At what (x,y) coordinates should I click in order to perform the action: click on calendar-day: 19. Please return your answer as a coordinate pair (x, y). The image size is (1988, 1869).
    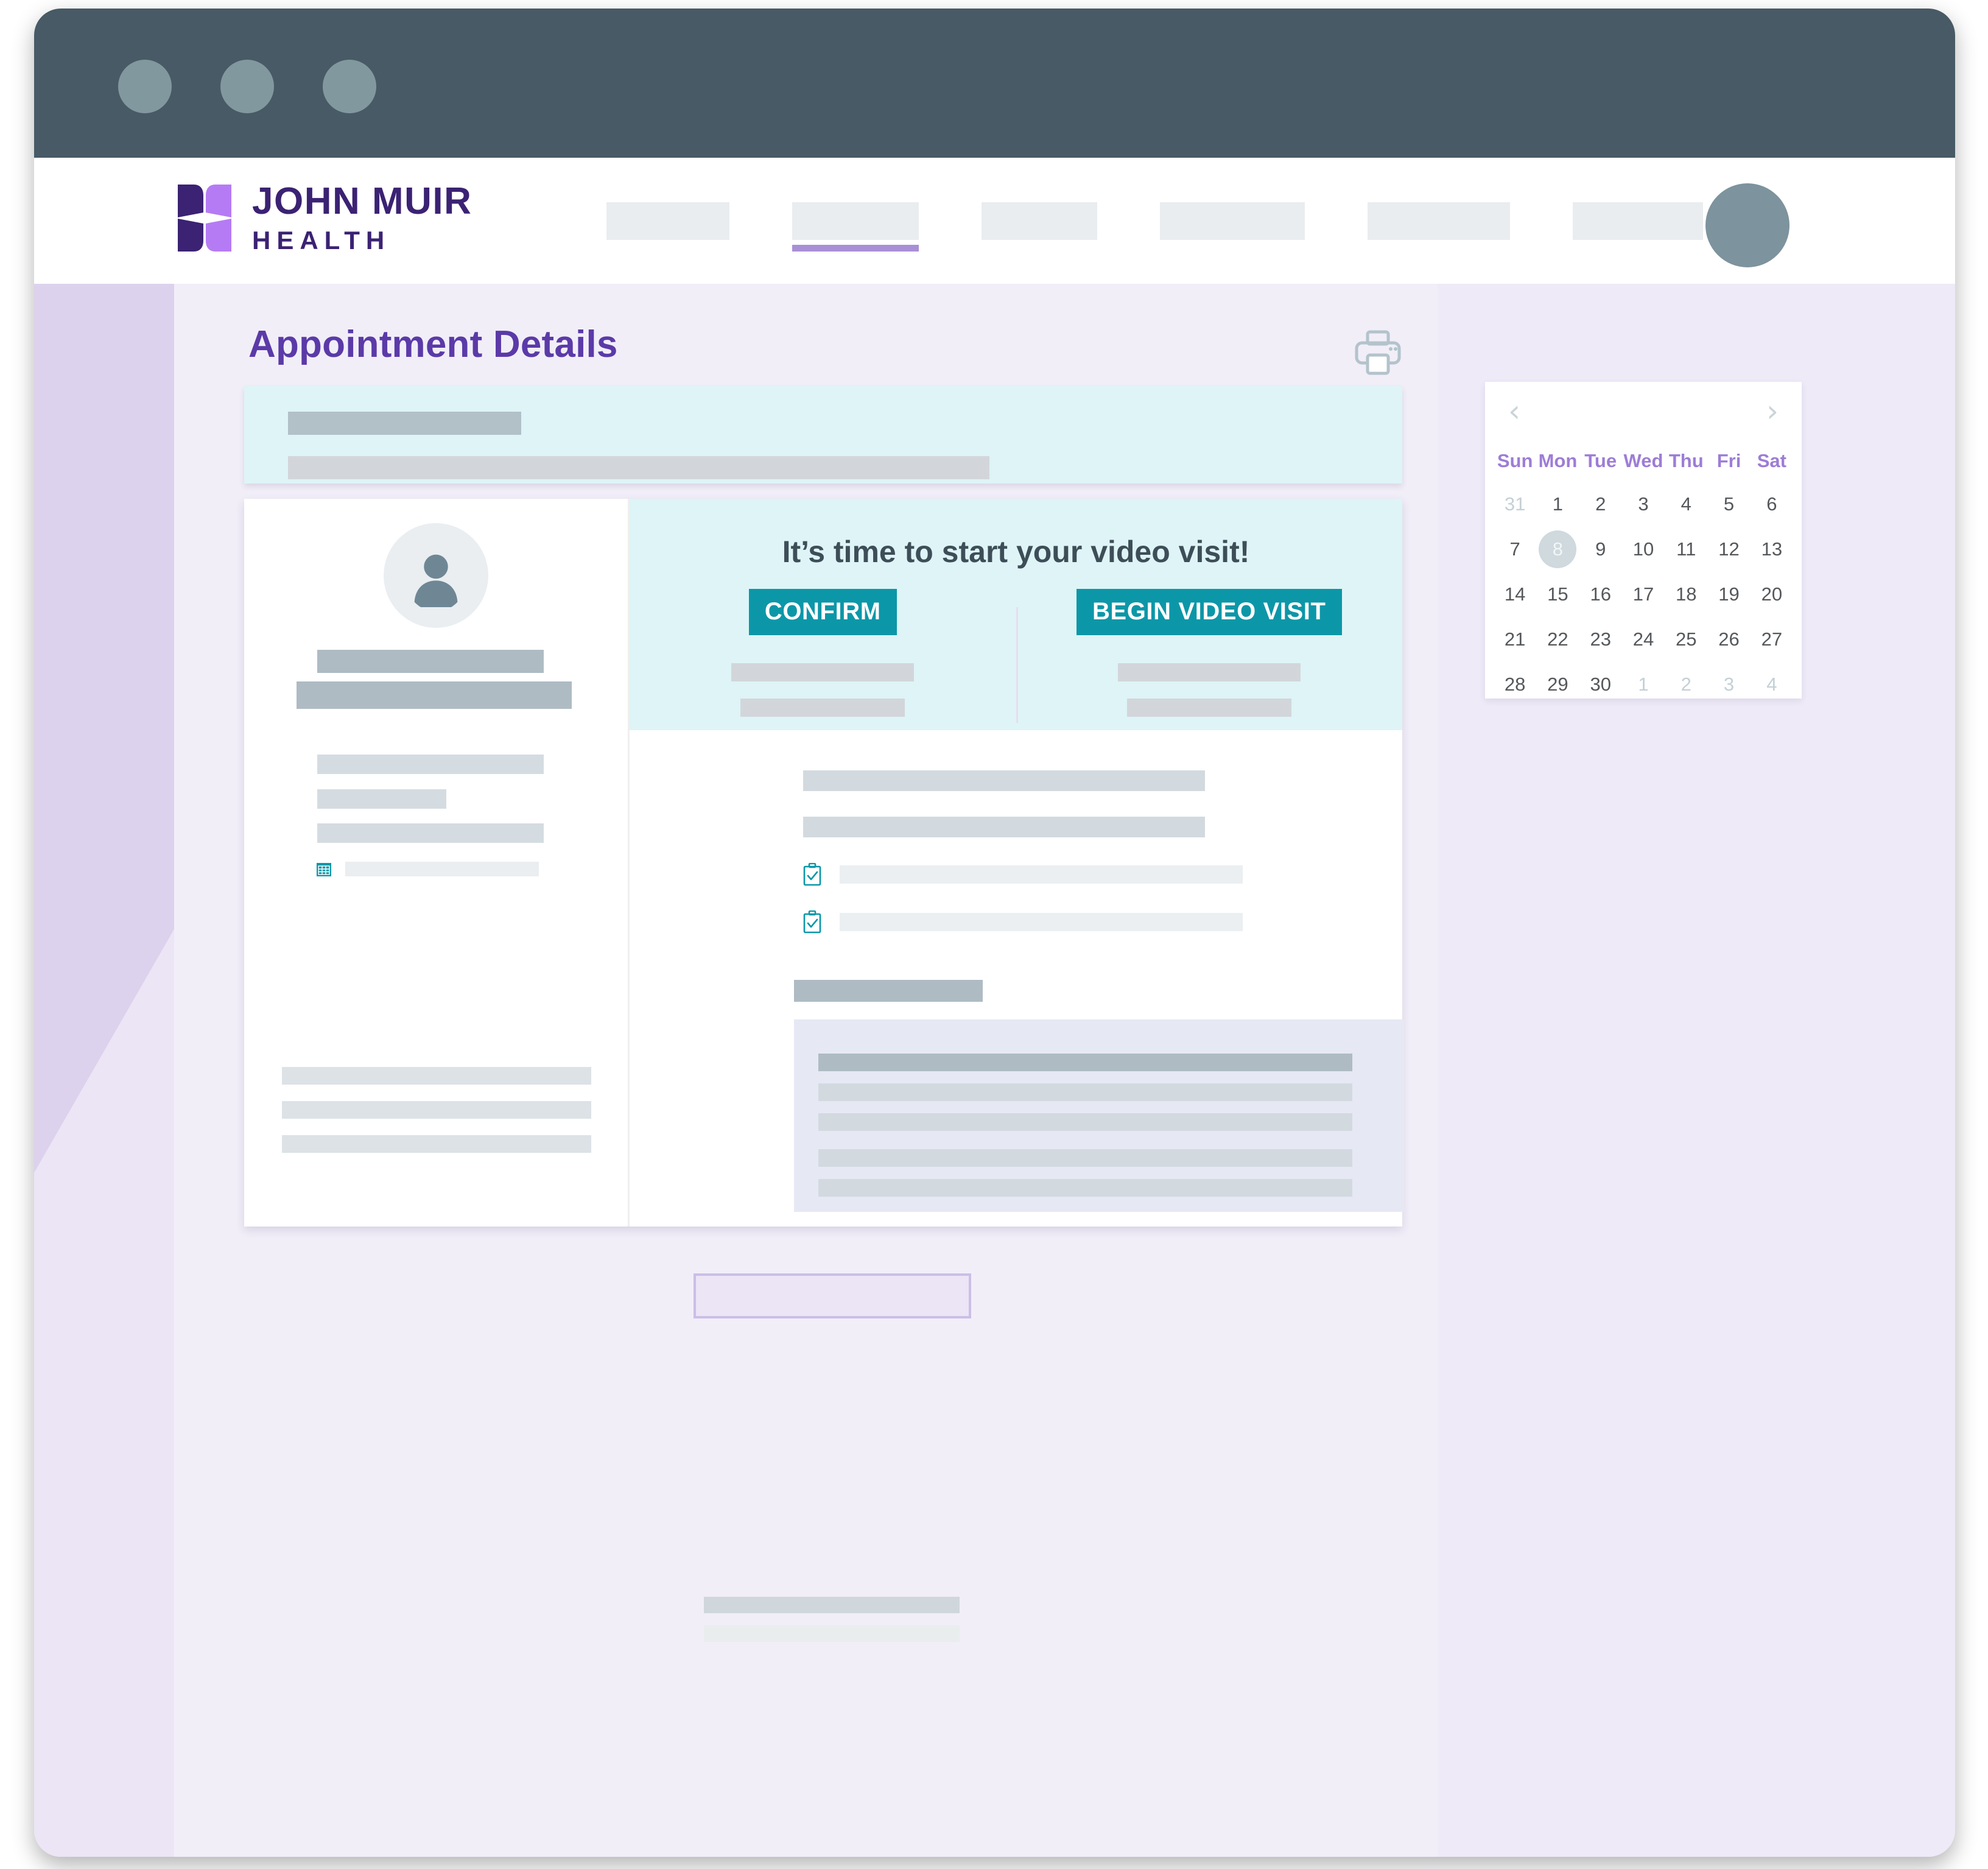
    Looking at the image, I should click on (1729, 595).